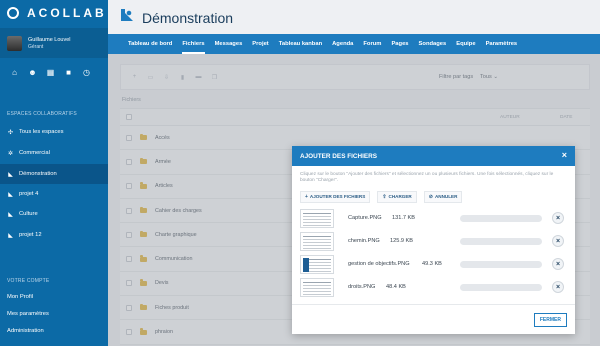 This screenshot has height=346, width=600. What do you see at coordinates (433, 287) in the screenshot?
I see `list-item: droits.PNG 48.4 KB ×` at bounding box center [433, 287].